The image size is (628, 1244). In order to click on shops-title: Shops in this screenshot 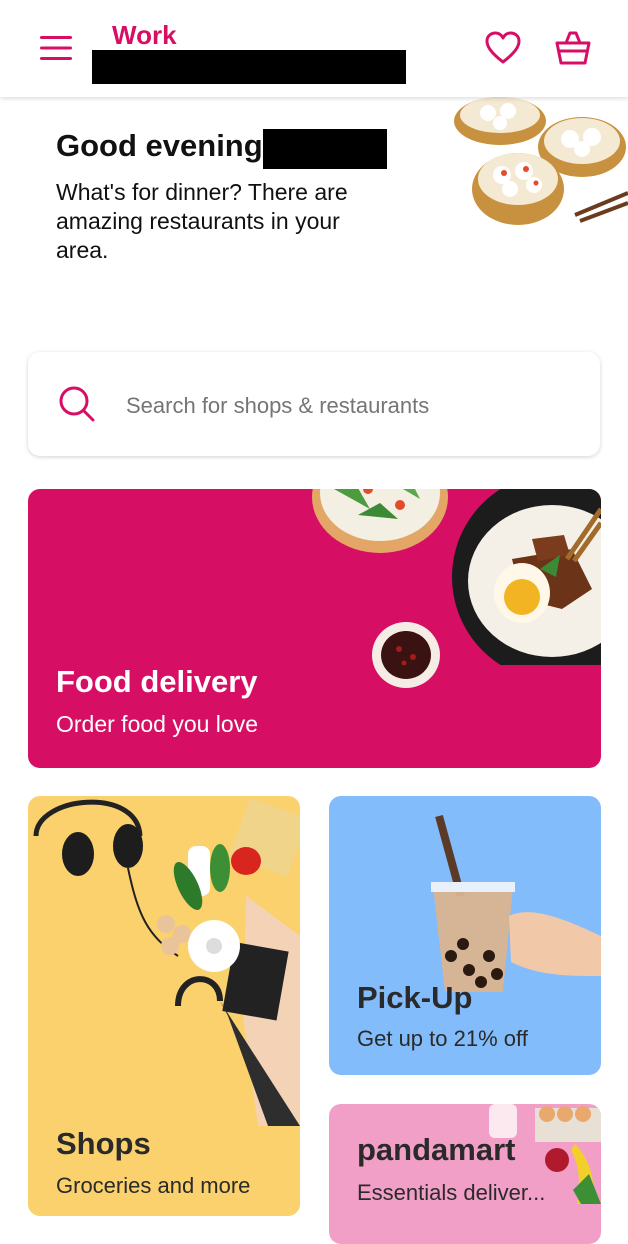, I will do `click(103, 1143)`.